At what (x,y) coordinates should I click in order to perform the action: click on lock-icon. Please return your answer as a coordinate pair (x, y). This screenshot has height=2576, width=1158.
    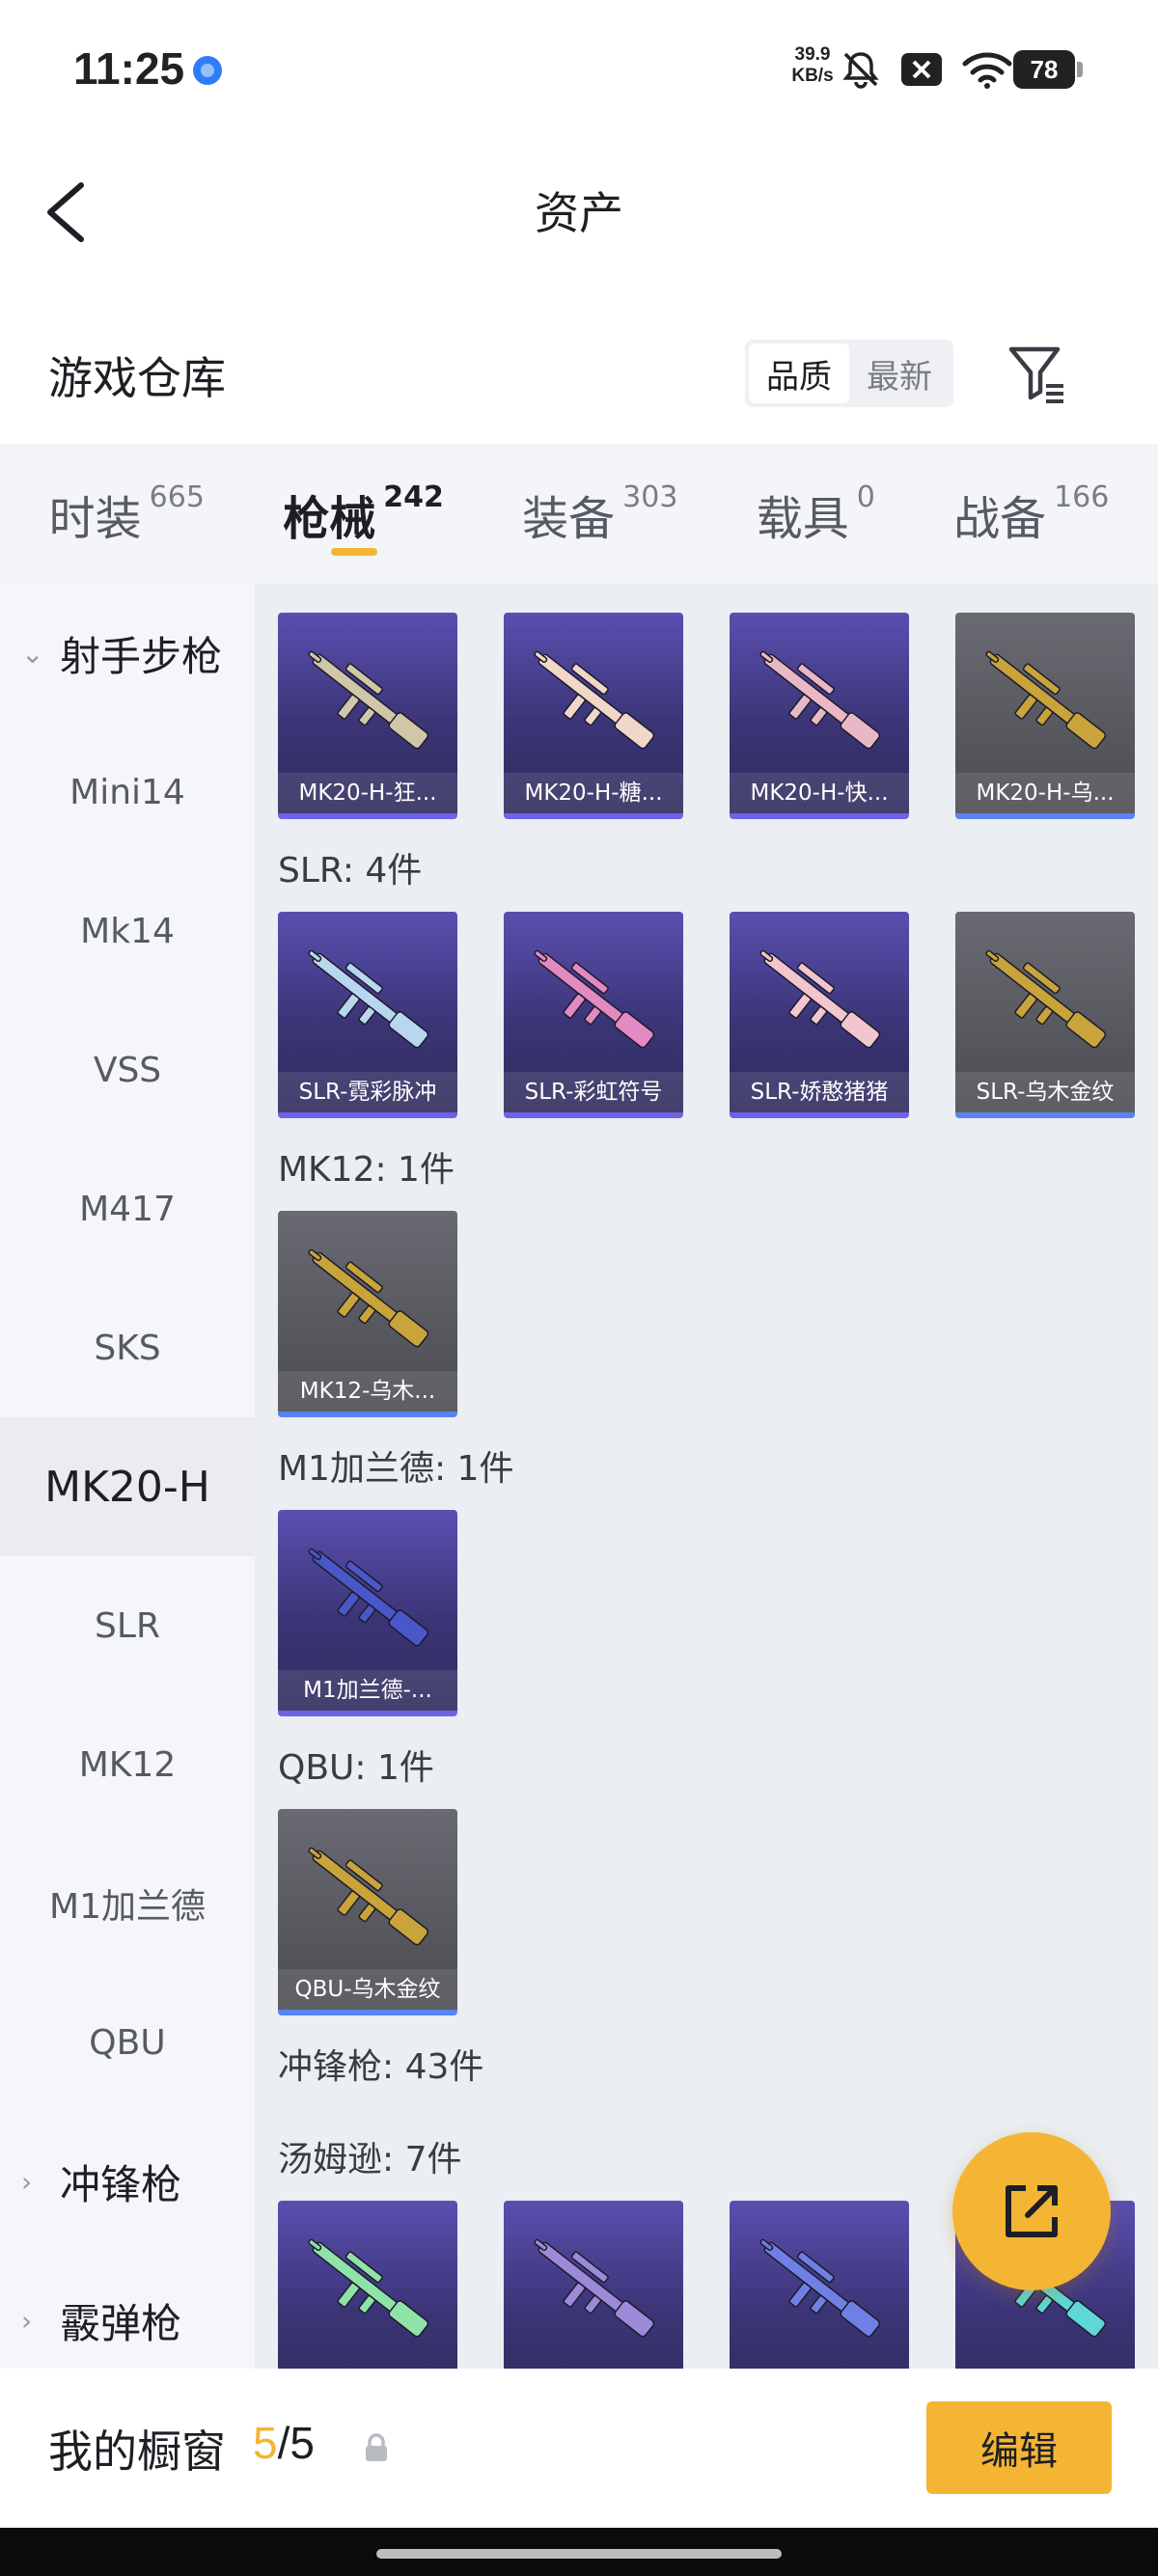
    Looking at the image, I should click on (376, 2447).